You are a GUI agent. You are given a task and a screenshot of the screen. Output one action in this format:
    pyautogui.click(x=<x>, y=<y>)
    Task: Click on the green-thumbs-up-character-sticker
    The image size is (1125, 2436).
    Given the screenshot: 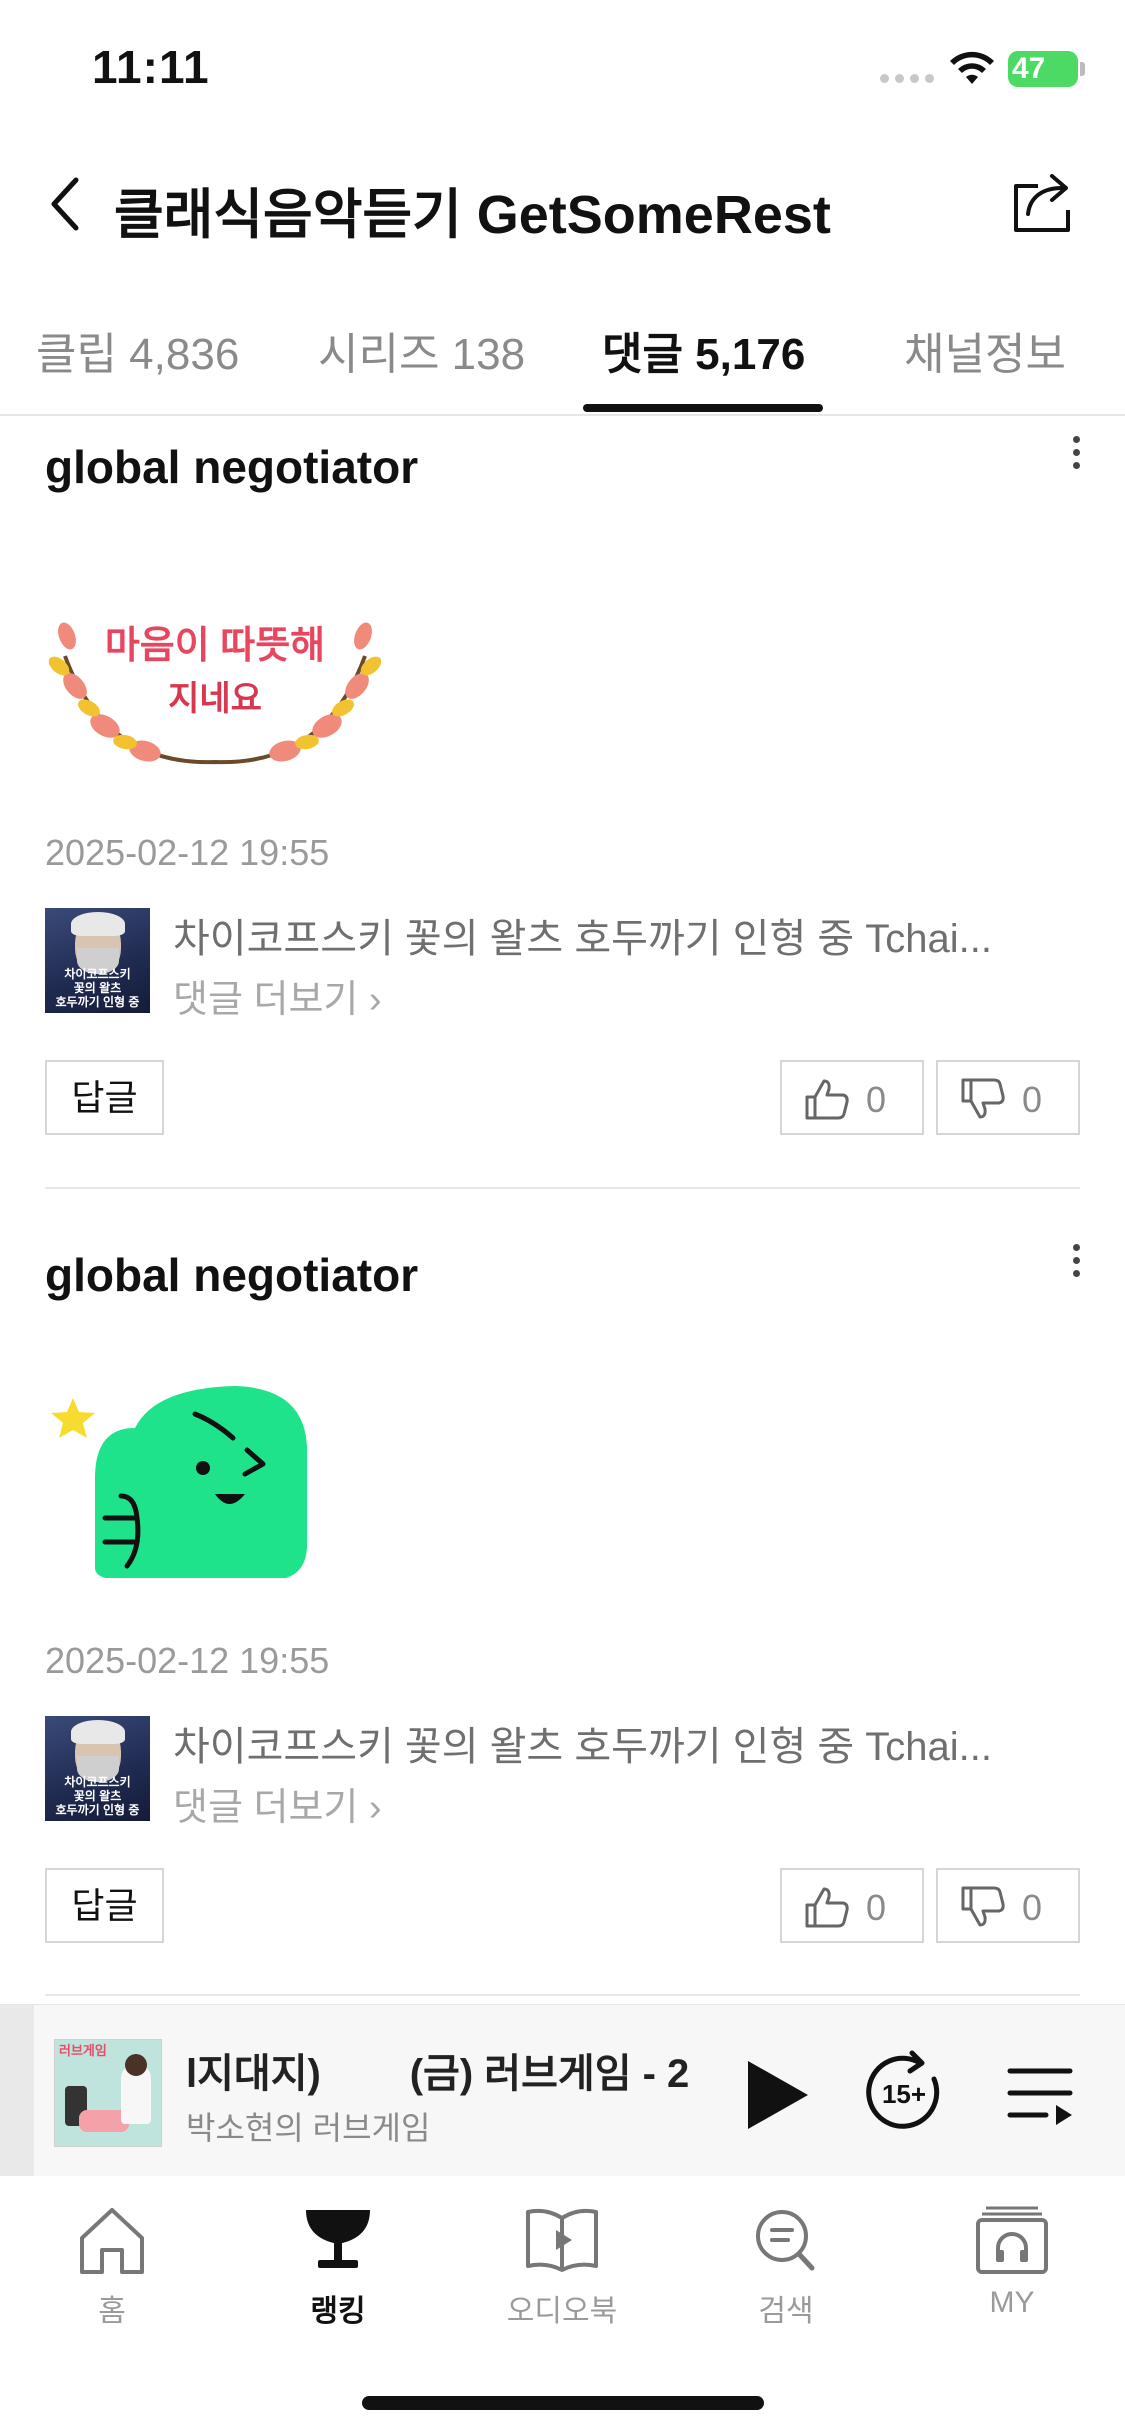 What is the action you would take?
    pyautogui.click(x=179, y=1482)
    